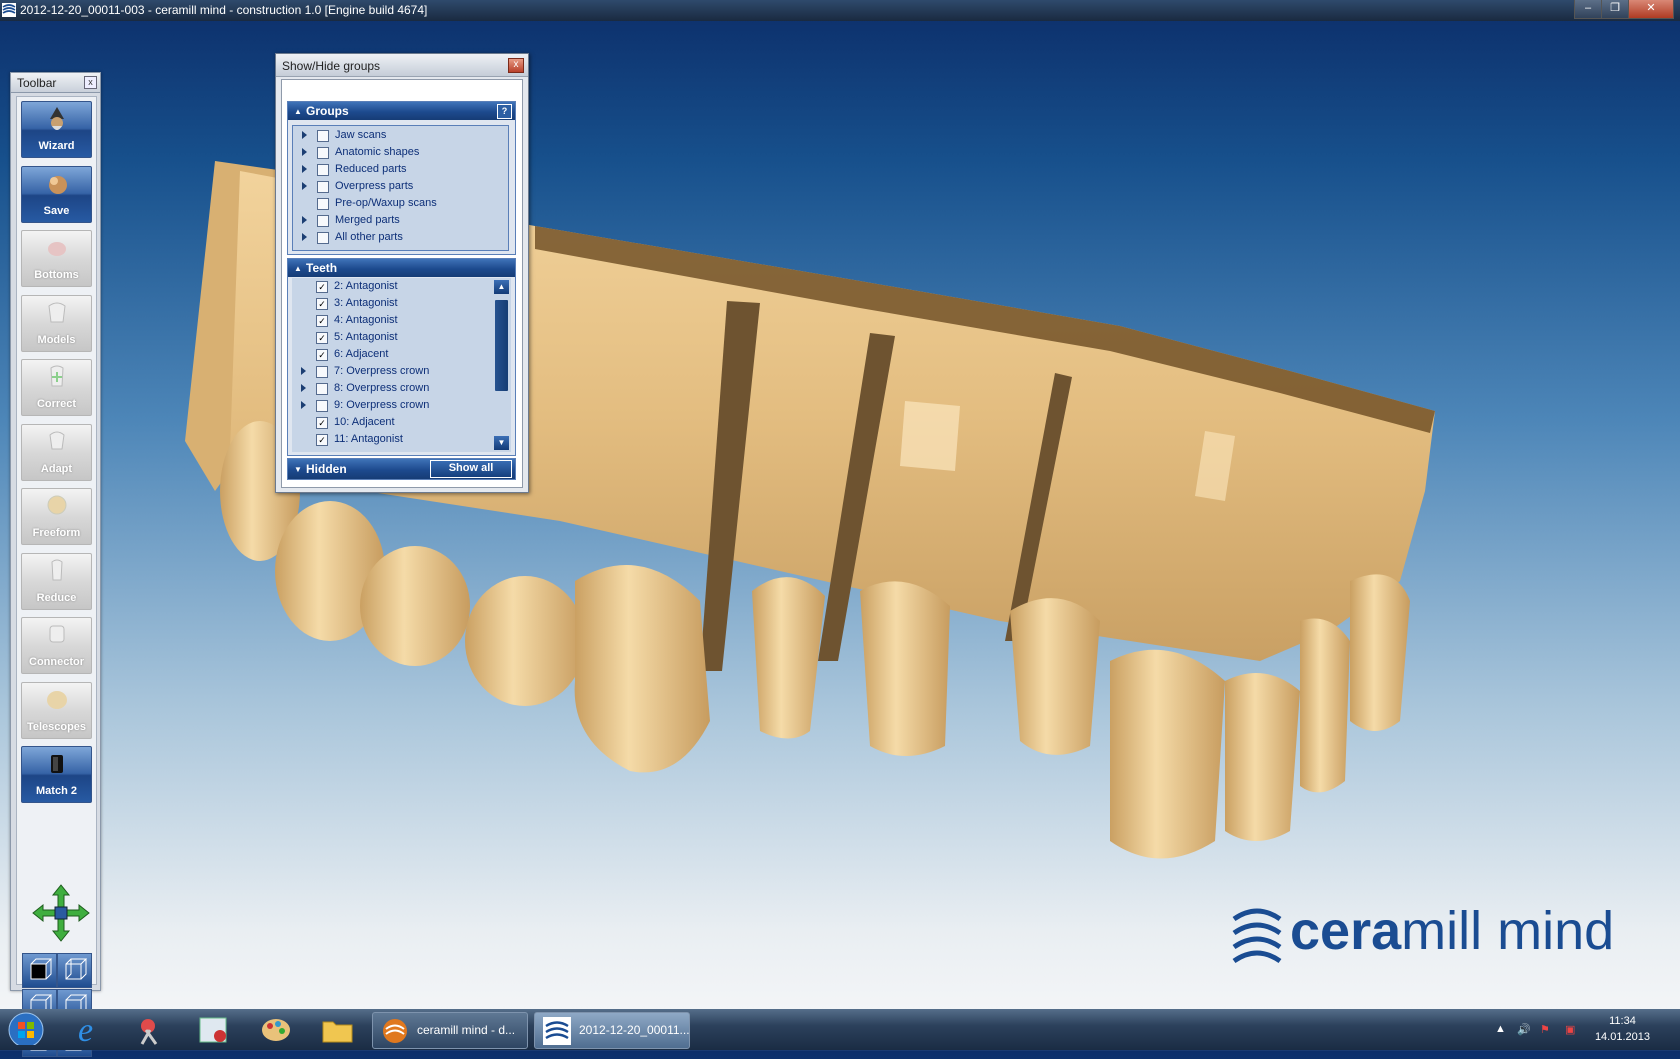  What do you see at coordinates (56, 581) in the screenshot?
I see `reduce-button: Reduce` at bounding box center [56, 581].